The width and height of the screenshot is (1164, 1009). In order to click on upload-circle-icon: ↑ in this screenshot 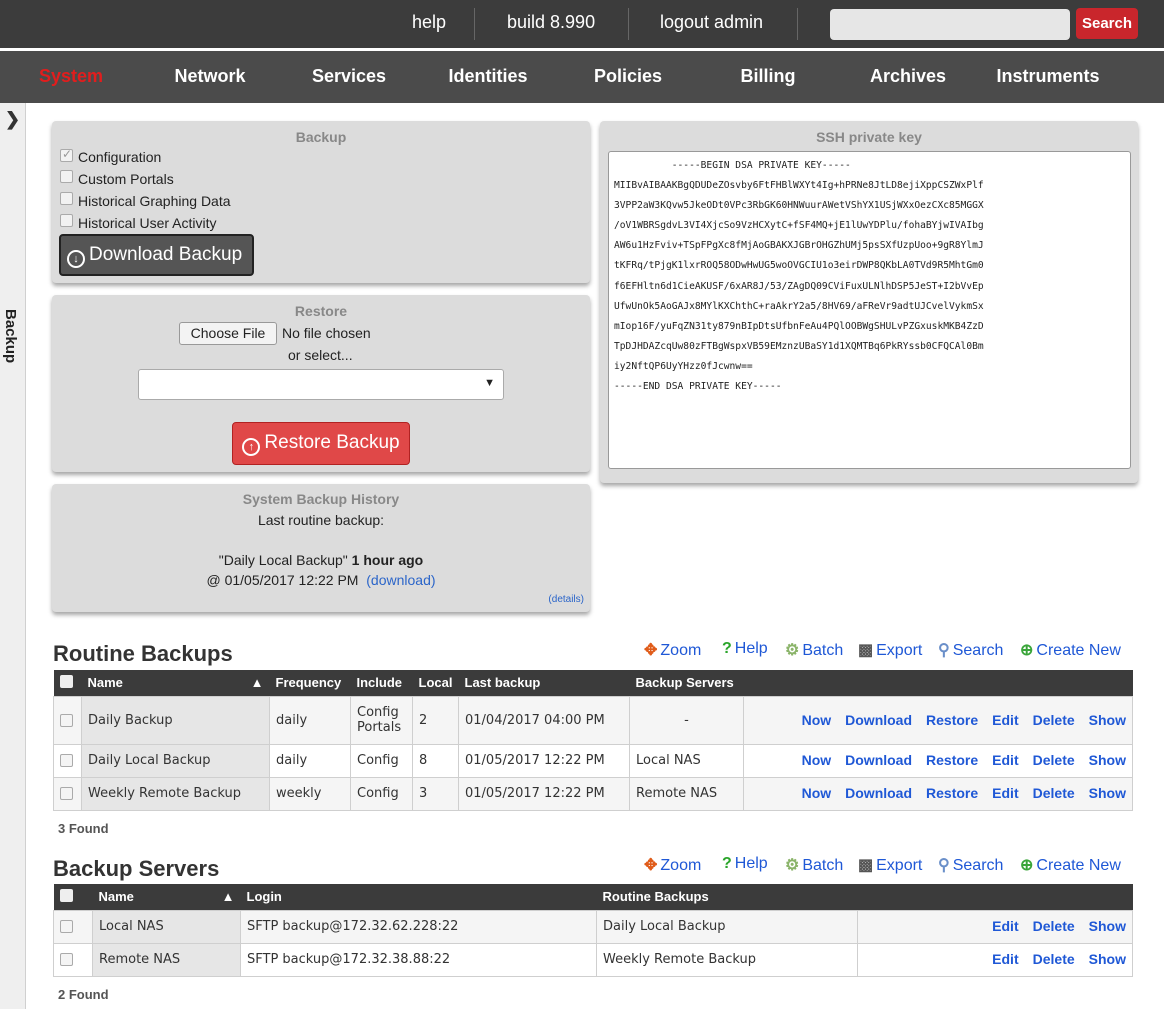, I will do `click(251, 447)`.